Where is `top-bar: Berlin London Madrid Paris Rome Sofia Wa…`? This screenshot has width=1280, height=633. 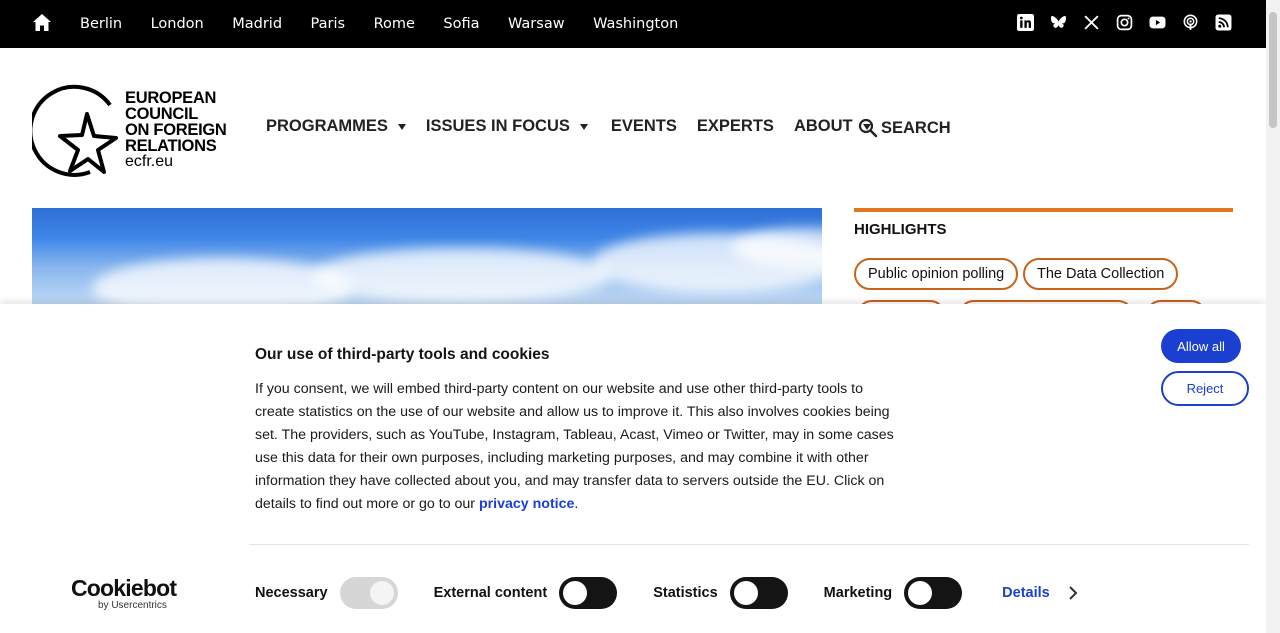 top-bar: Berlin London Madrid Paris Rome Sofia Wa… is located at coordinates (633, 24).